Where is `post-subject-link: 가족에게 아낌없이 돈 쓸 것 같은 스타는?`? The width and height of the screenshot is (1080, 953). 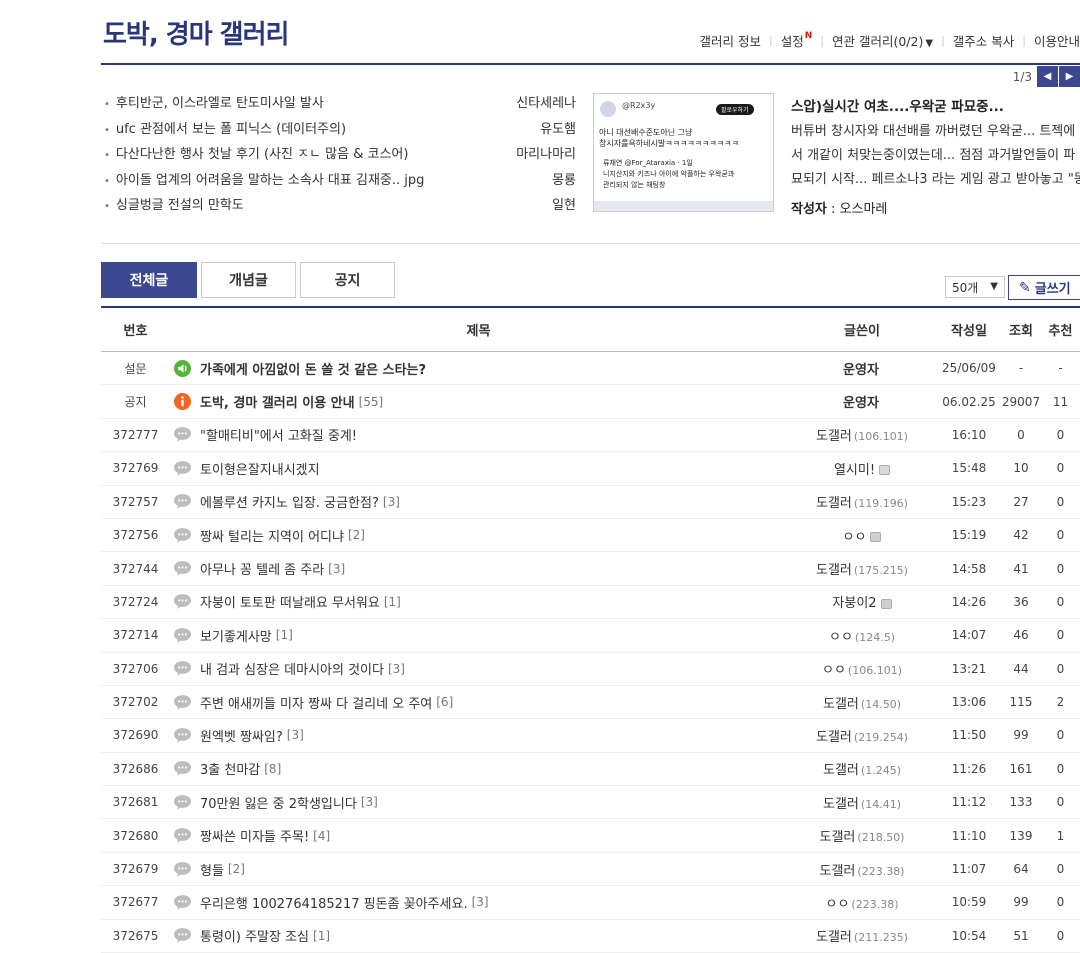 post-subject-link: 가족에게 아낌없이 돈 쓸 것 같은 스타는? is located at coordinates (313, 368).